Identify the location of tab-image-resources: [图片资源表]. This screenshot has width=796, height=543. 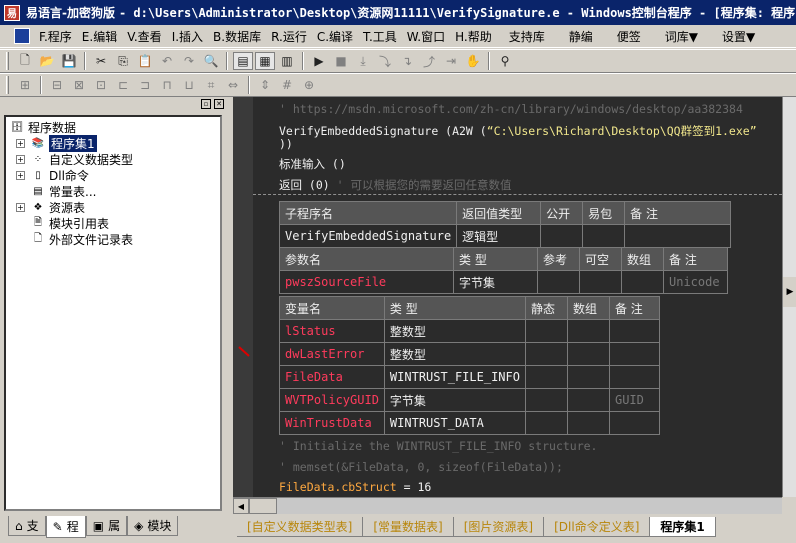
(499, 527).